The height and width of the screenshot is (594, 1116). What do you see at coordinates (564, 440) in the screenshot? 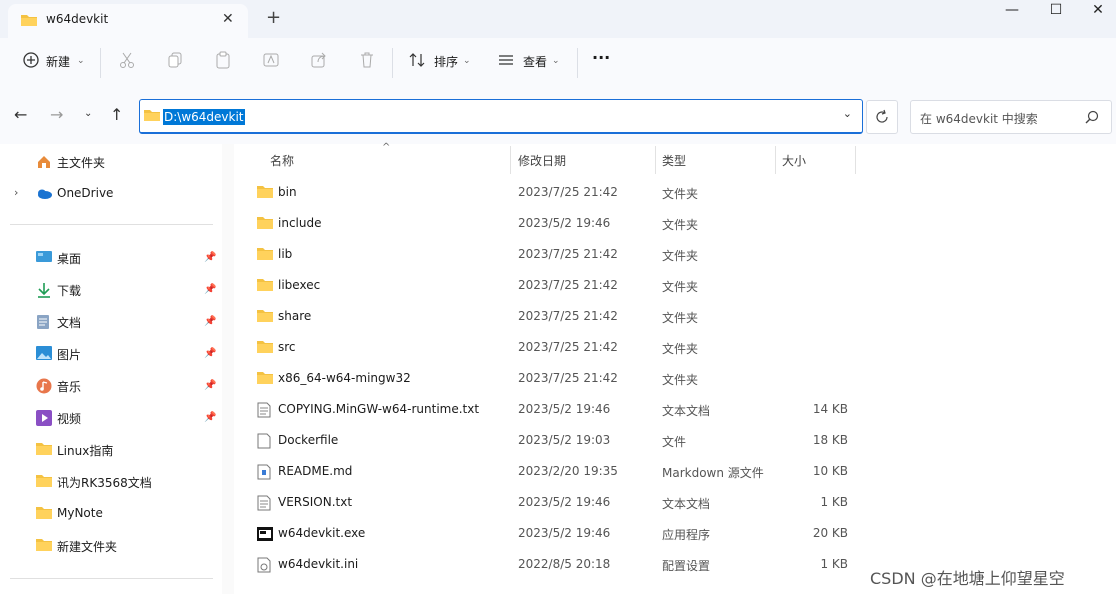
I see `file-date: 2023/5/2 19:03` at bounding box center [564, 440].